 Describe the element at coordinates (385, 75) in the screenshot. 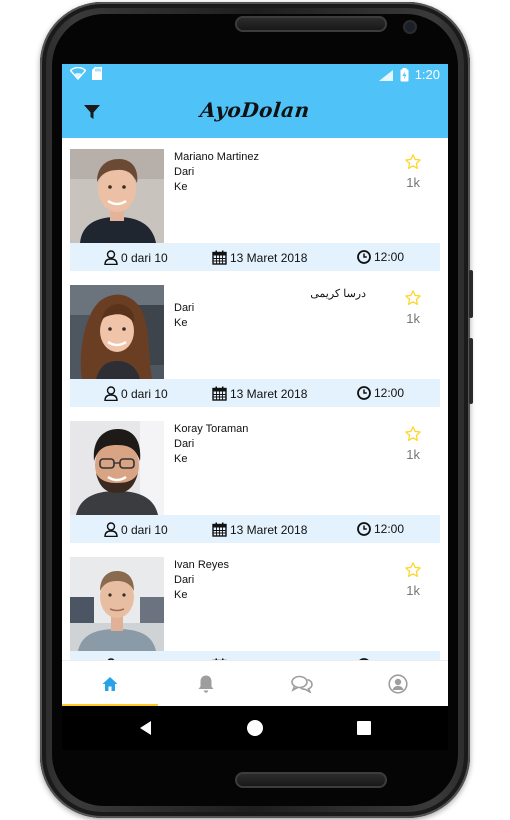

I see `signal-lte-icon` at that location.